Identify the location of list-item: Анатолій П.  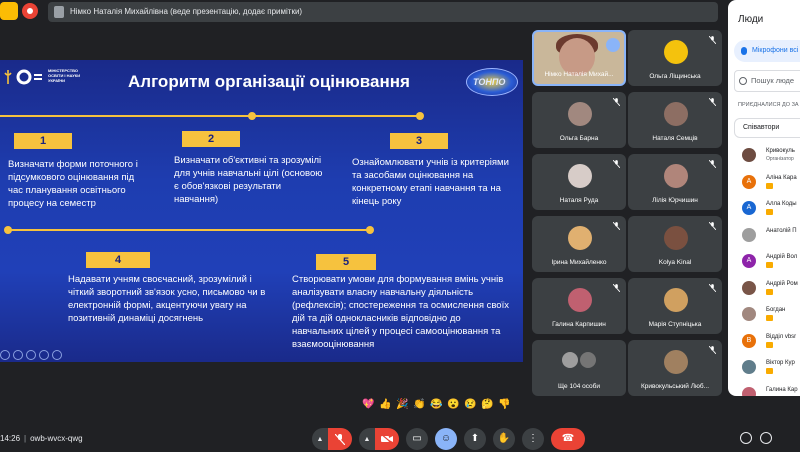
(764, 235).